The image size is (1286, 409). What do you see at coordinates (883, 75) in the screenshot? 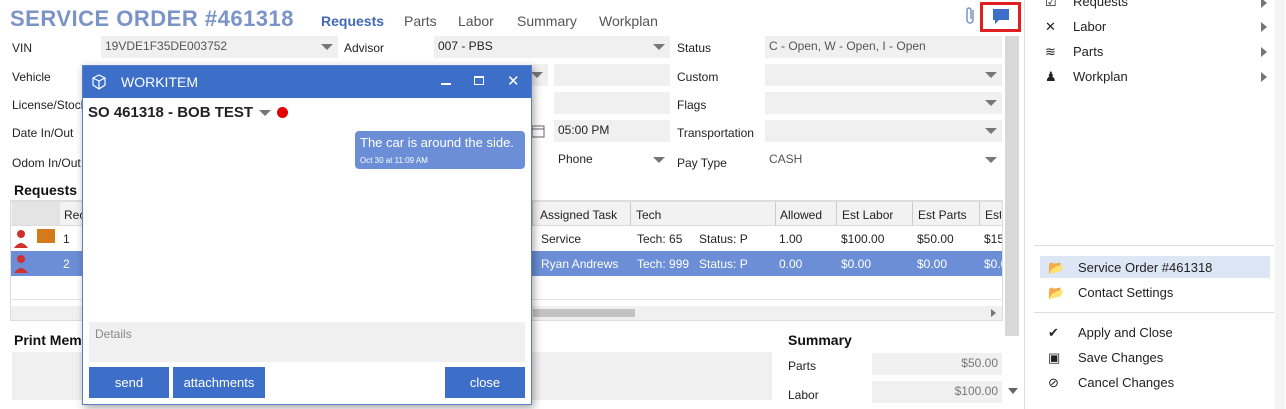
I see `custom-select` at bounding box center [883, 75].